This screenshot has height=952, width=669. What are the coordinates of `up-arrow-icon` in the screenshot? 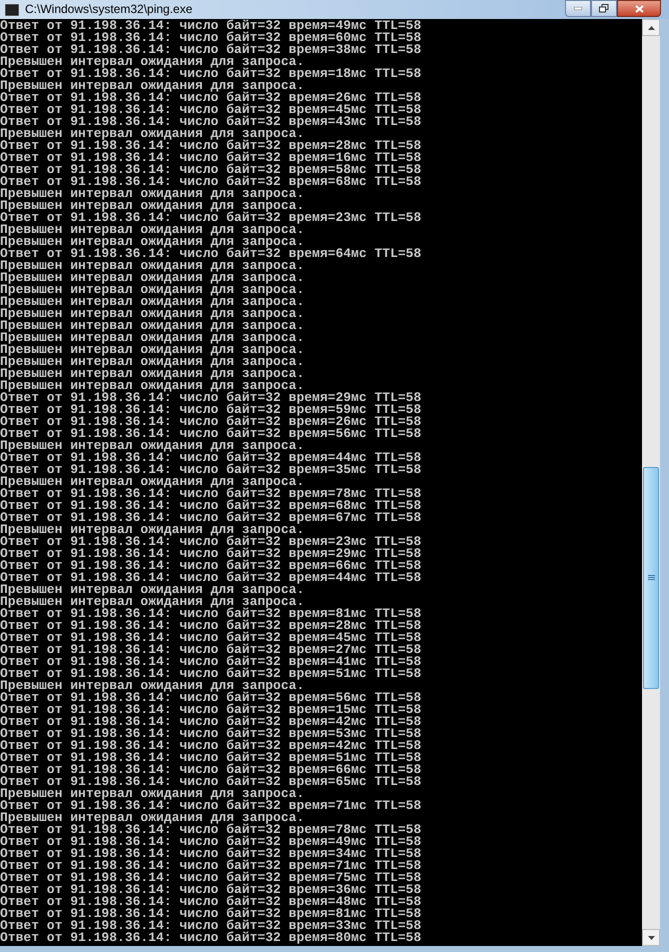 It's located at (651, 28).